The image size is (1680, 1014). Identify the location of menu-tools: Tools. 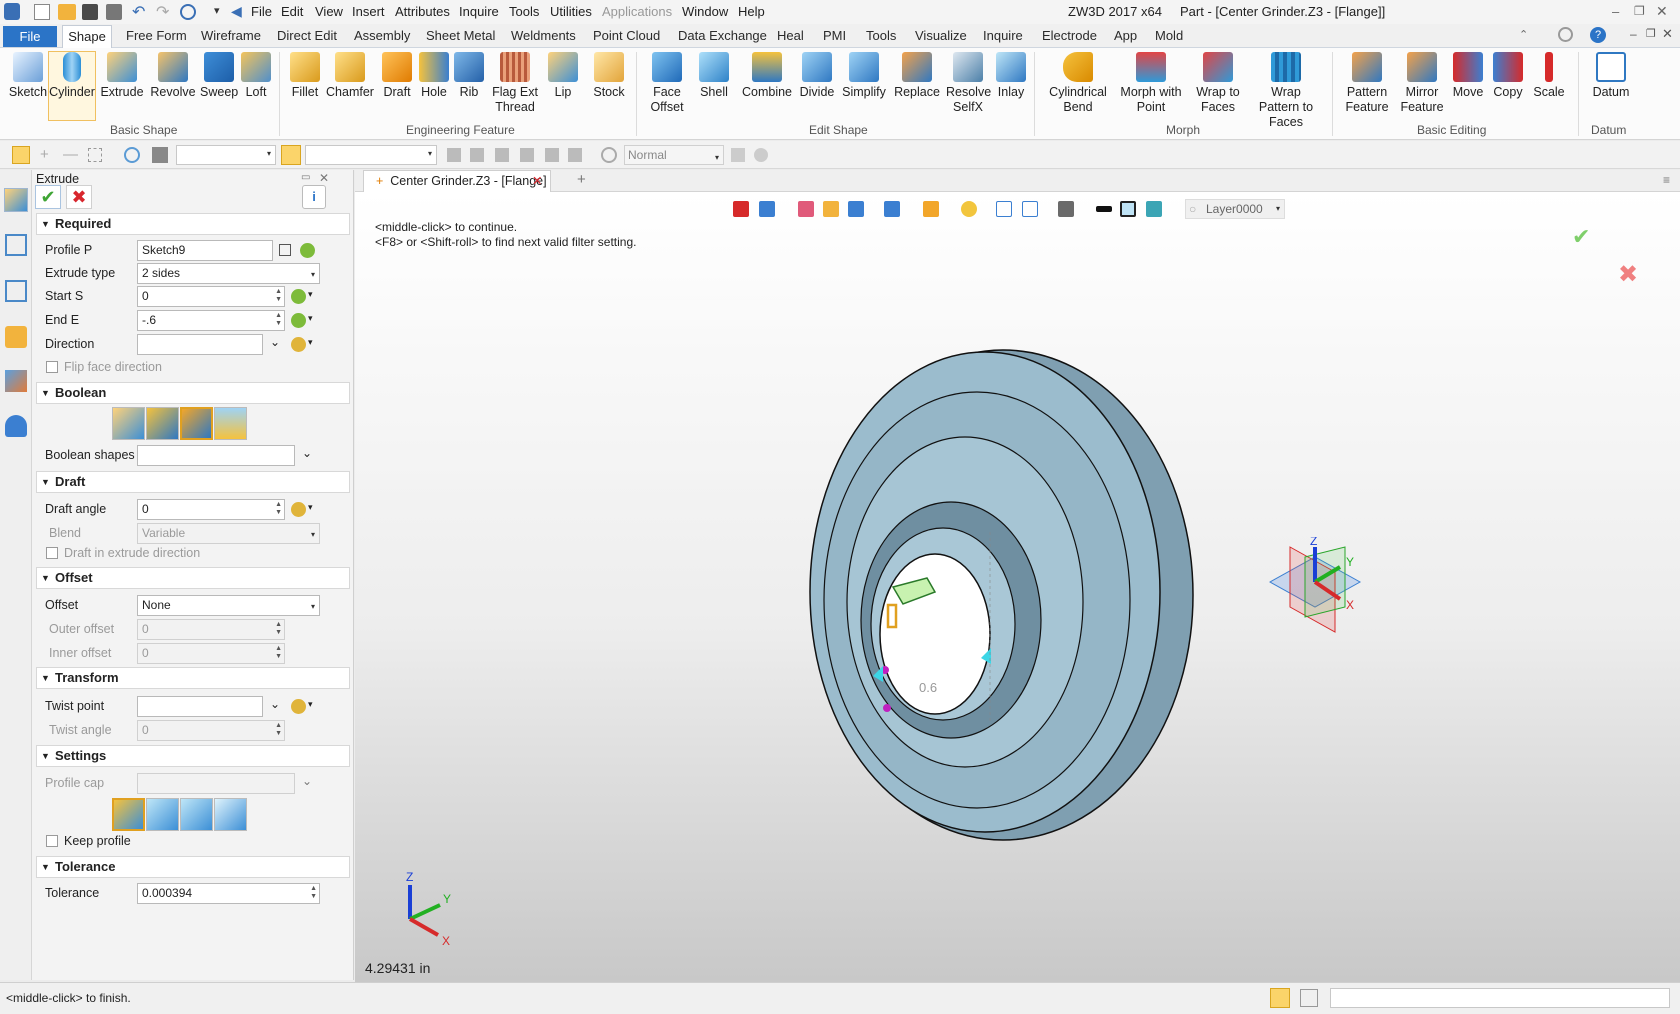
(524, 11).